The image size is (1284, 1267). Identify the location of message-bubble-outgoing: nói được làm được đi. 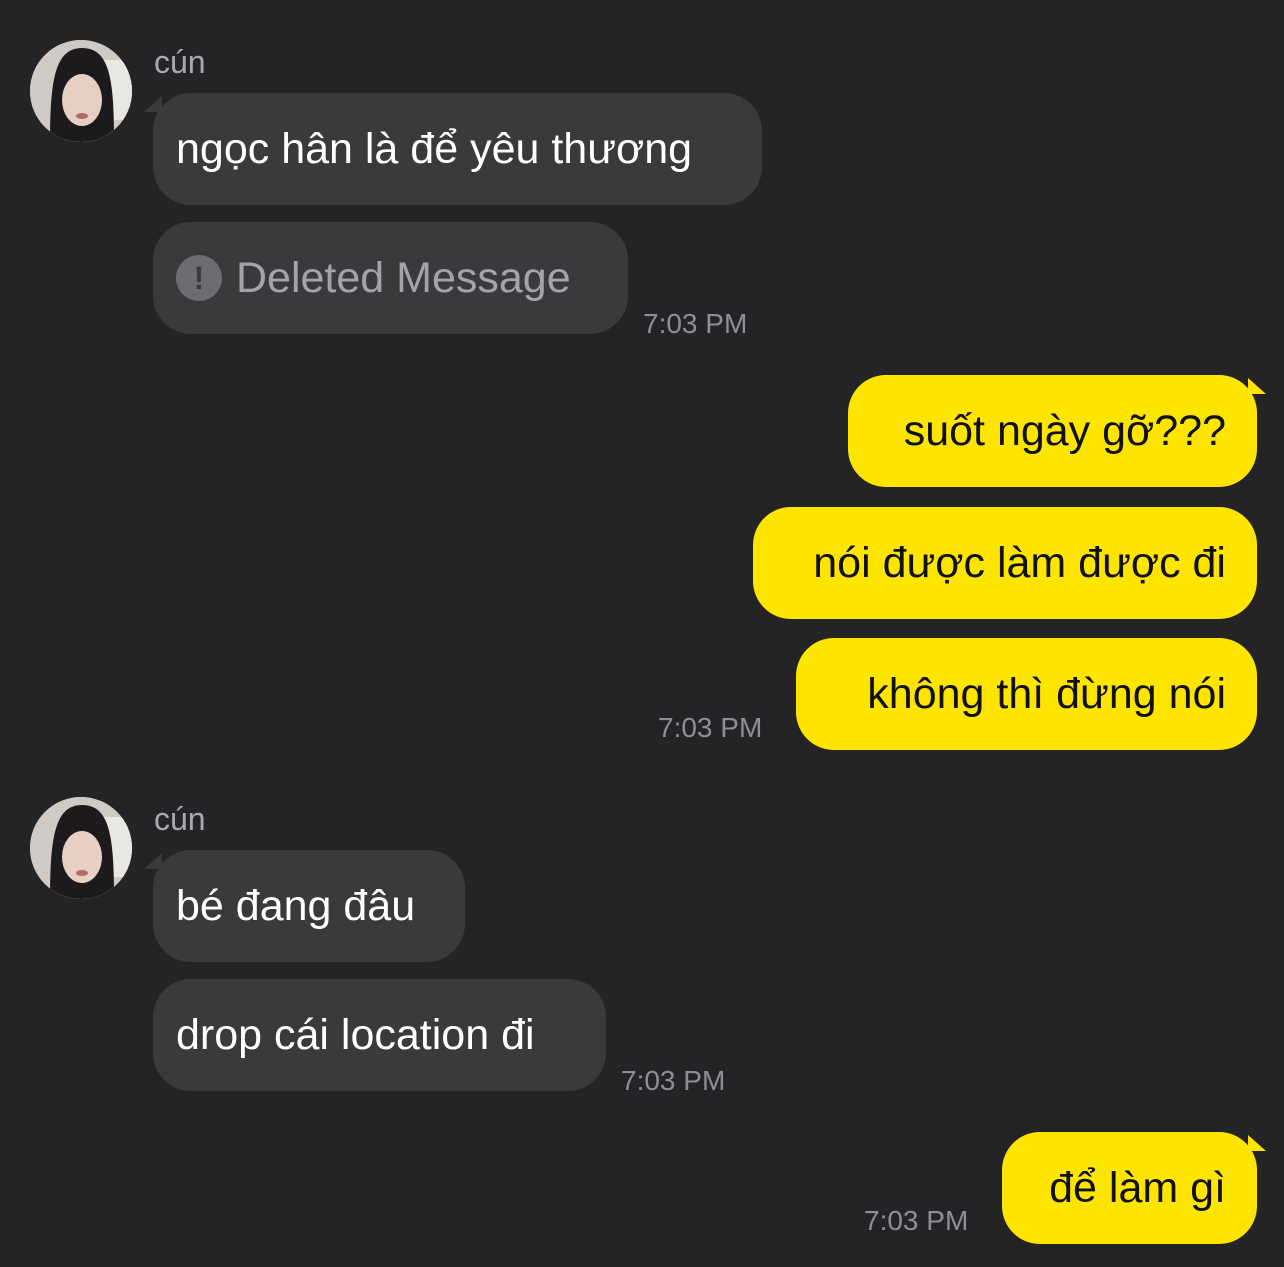
(1005, 563).